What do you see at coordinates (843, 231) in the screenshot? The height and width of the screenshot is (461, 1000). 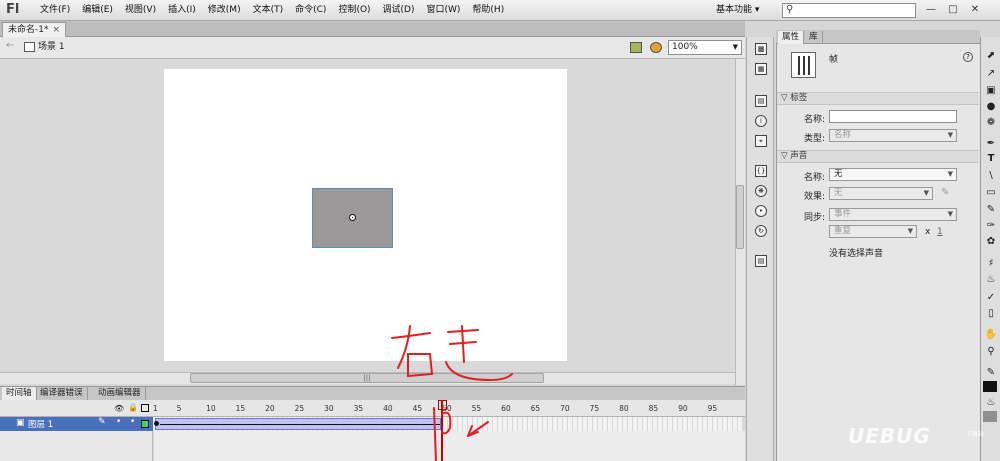 I see `repeat-value: 重复` at bounding box center [843, 231].